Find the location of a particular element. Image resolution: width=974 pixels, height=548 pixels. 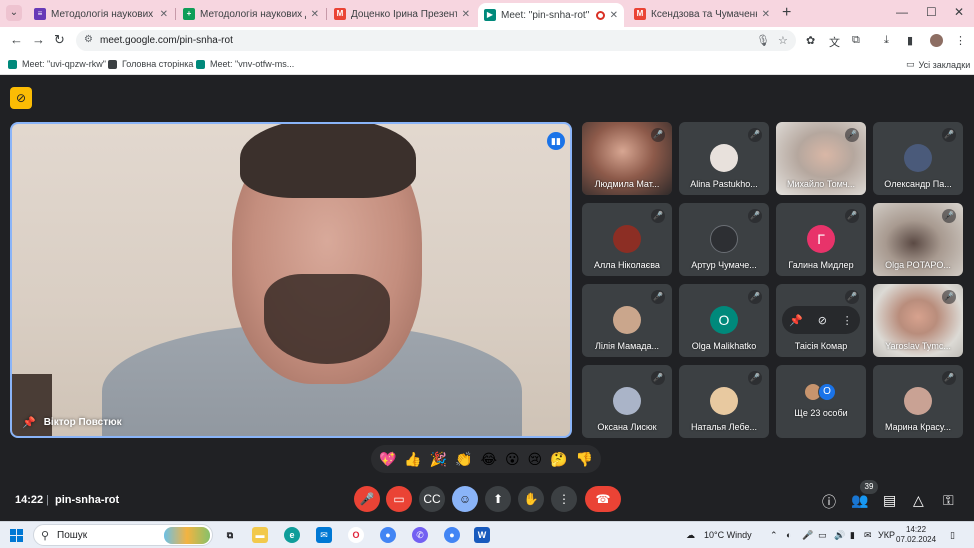

more-participants-tile: O Ще 23 особи is located at coordinates (821, 401).